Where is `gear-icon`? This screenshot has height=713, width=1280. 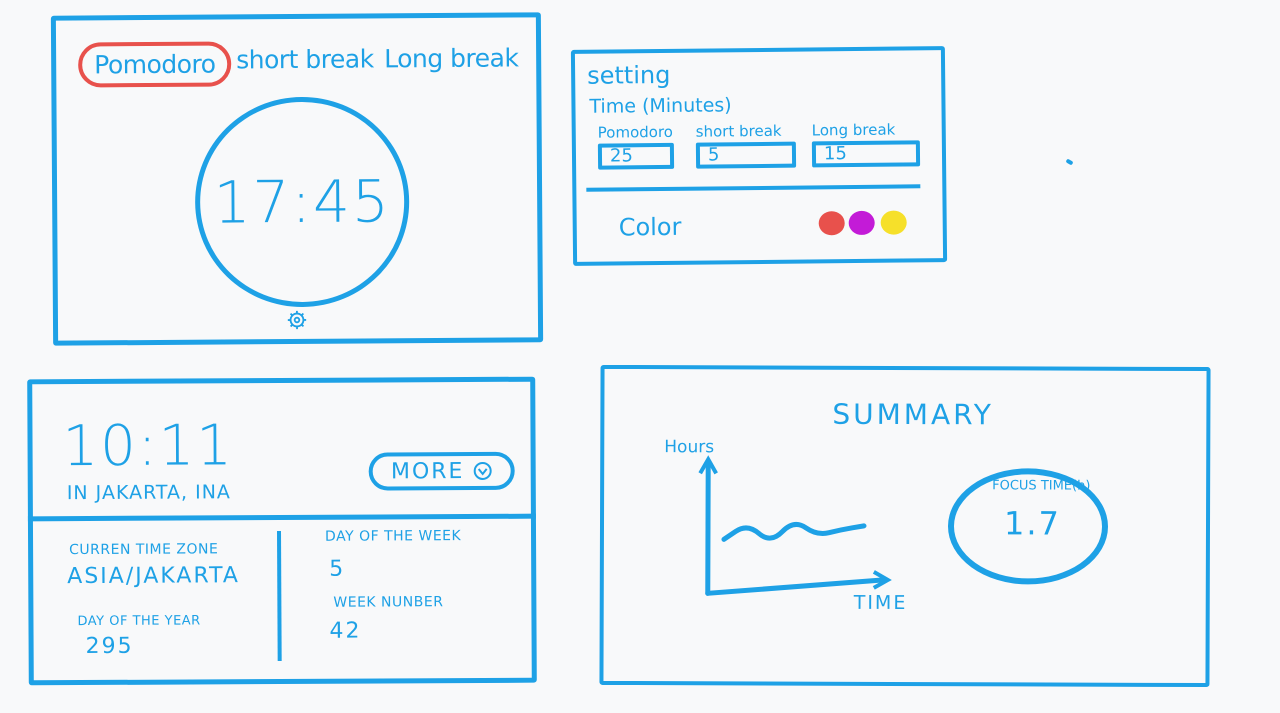 gear-icon is located at coordinates (297, 320).